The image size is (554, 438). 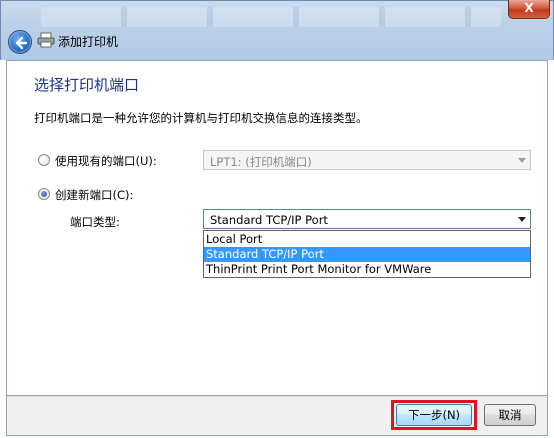 What do you see at coordinates (106, 161) in the screenshot?
I see `use-existing-port-label: 使用现有的端口(U):` at bounding box center [106, 161].